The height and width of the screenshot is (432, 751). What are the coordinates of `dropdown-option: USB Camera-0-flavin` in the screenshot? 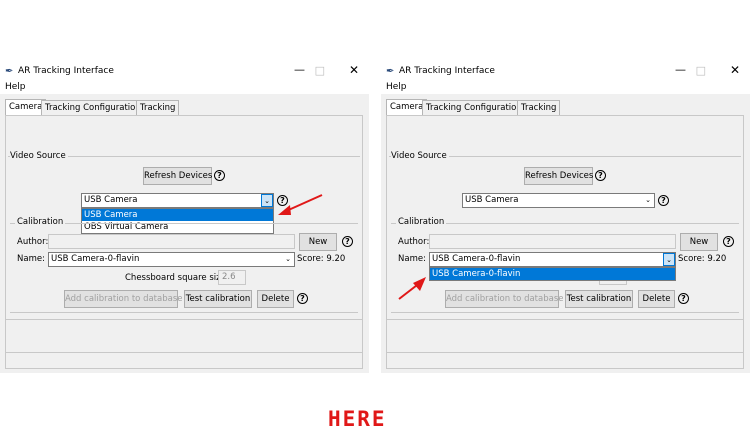 It's located at (552, 274).